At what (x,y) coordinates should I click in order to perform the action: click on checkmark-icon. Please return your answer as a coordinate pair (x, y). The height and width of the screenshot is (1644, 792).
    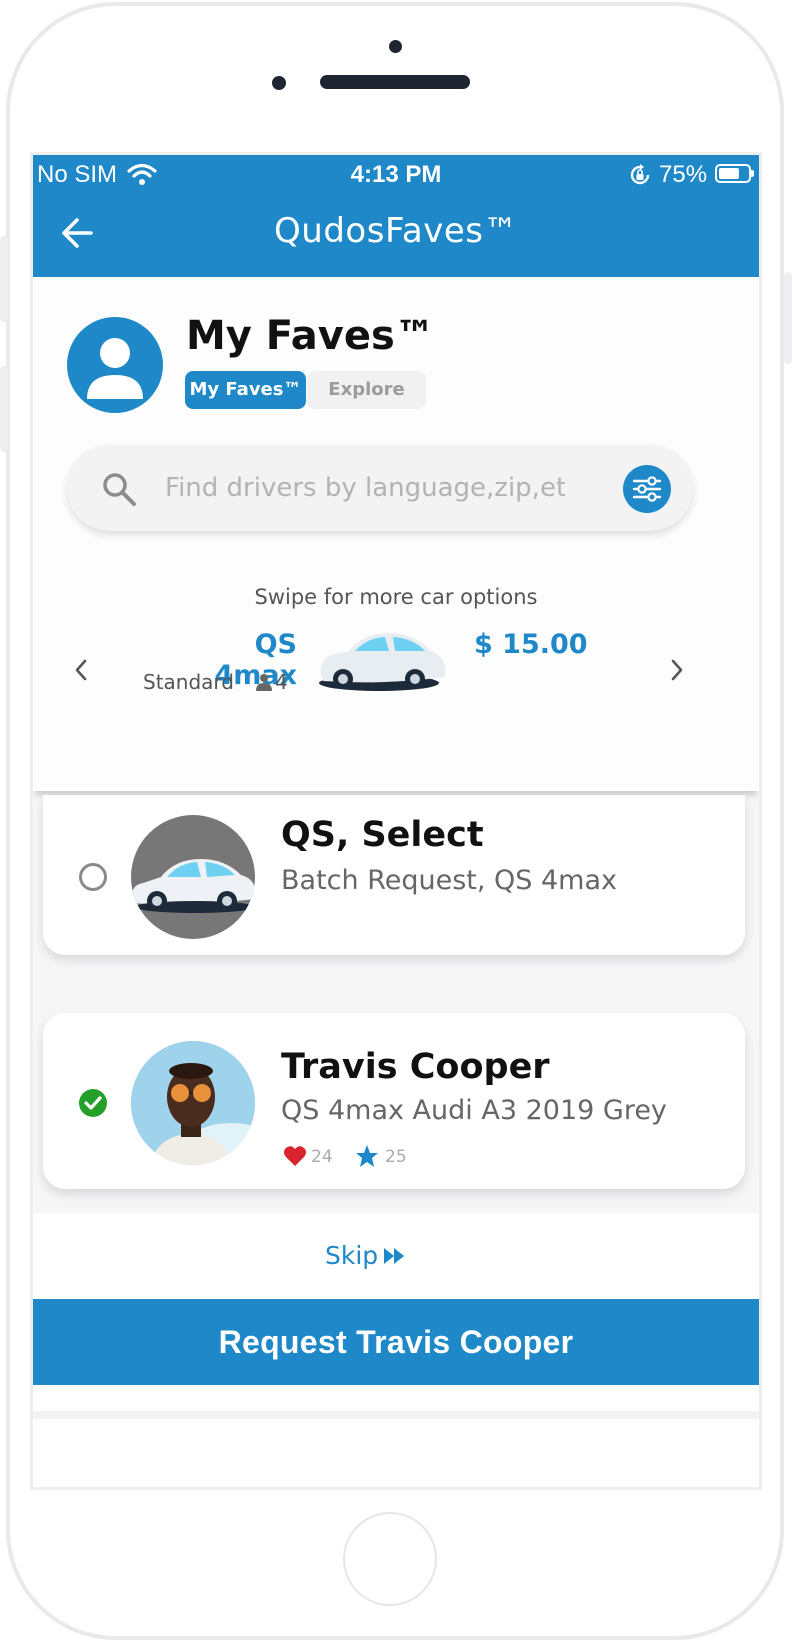
    Looking at the image, I should click on (93, 1103).